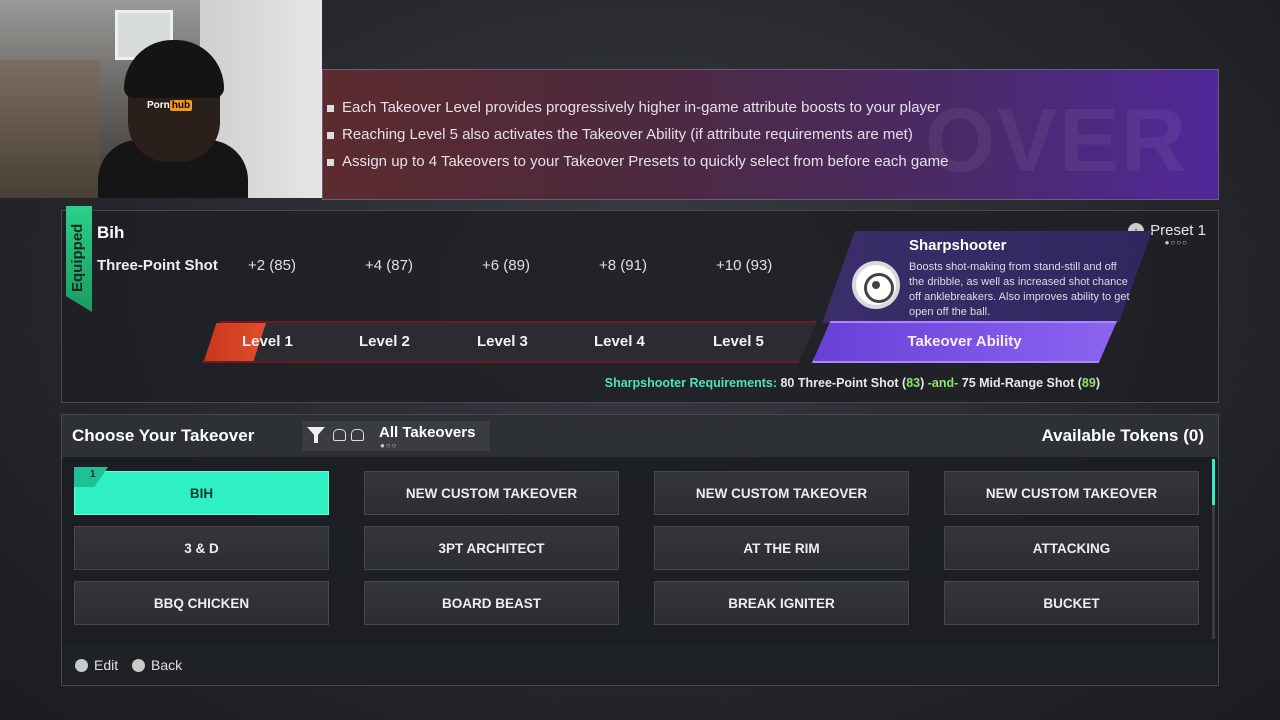 This screenshot has height=720, width=1280. I want to click on takeover-option: BUCKET, so click(1071, 603).